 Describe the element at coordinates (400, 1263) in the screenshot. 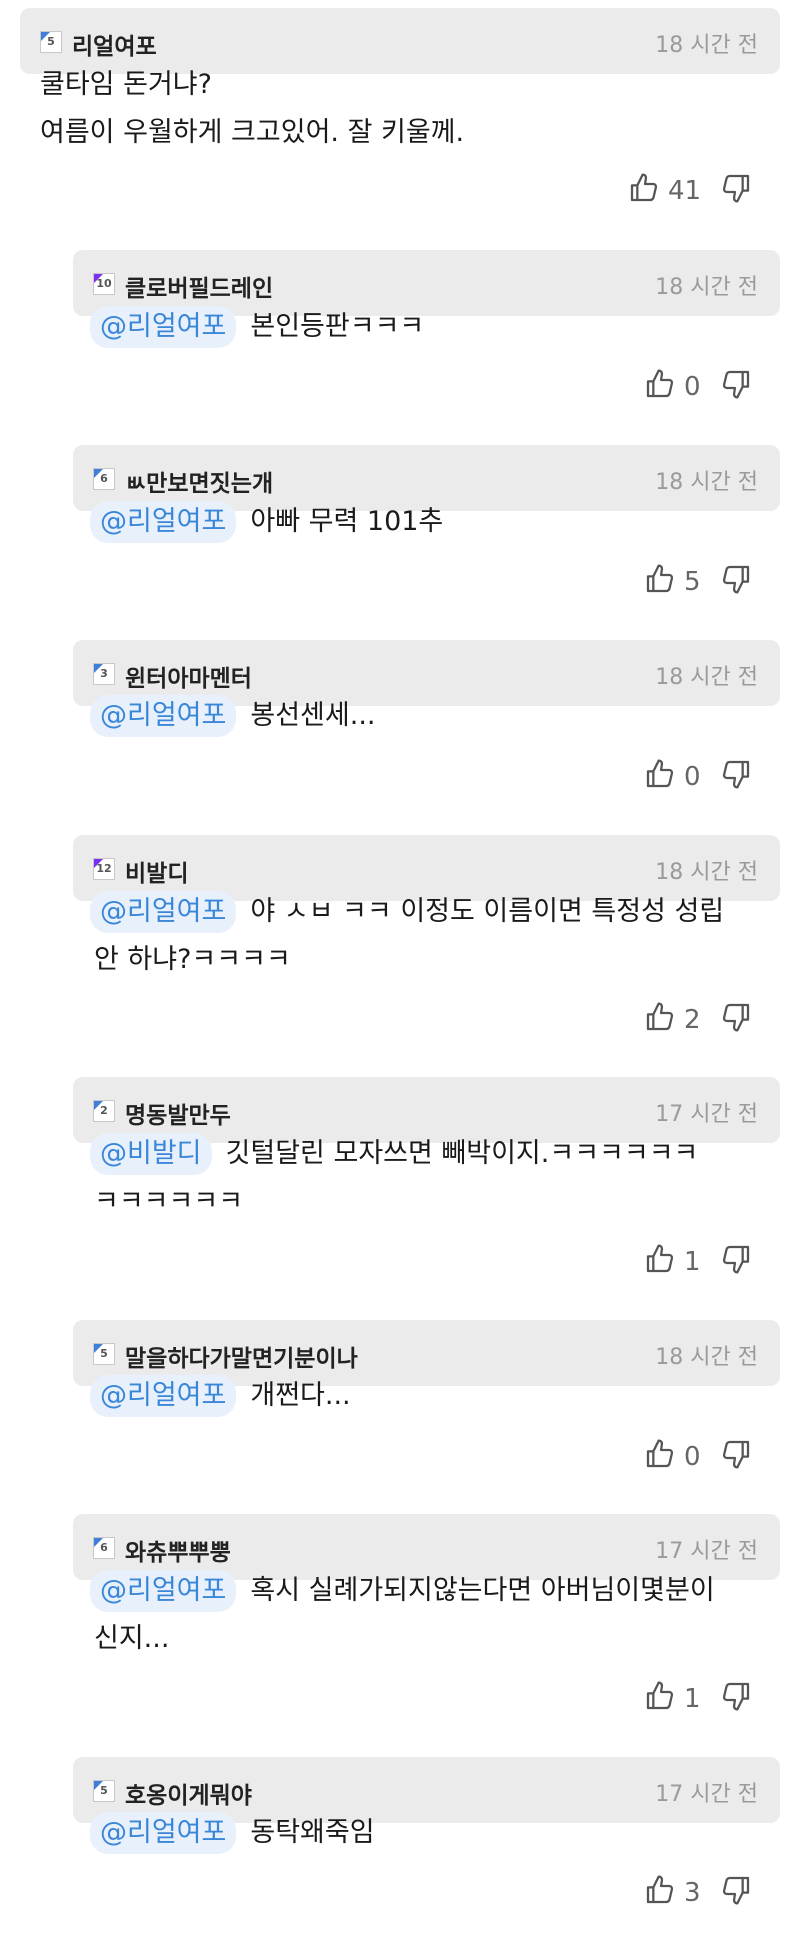

I see `vote-bar: 1` at that location.